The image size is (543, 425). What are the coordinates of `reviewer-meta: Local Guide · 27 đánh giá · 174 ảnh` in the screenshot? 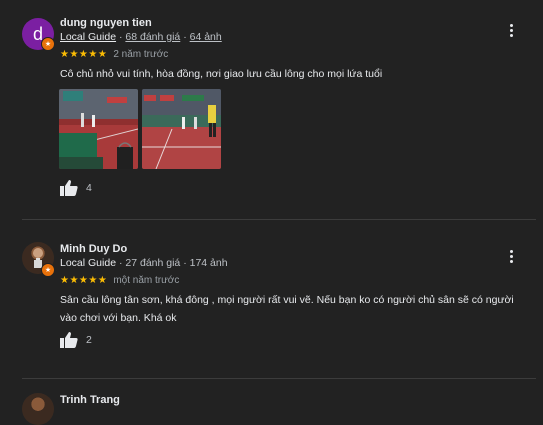 It's located at (144, 263).